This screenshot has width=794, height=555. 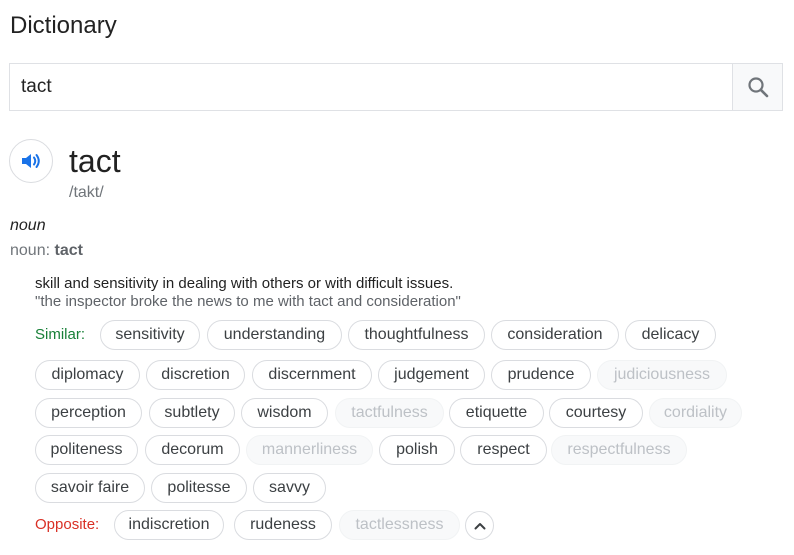 What do you see at coordinates (95, 161) in the screenshot?
I see `headword: tact` at bounding box center [95, 161].